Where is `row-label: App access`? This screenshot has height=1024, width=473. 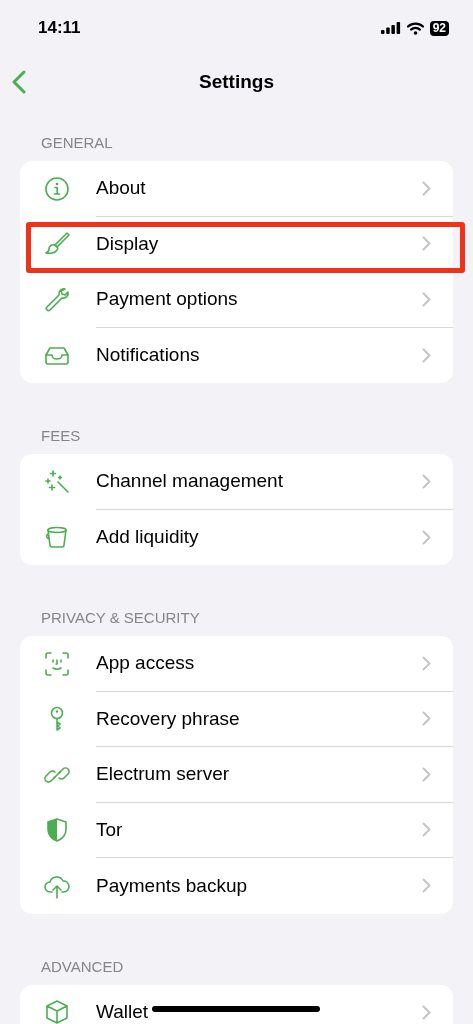
row-label: App access is located at coordinates (145, 663).